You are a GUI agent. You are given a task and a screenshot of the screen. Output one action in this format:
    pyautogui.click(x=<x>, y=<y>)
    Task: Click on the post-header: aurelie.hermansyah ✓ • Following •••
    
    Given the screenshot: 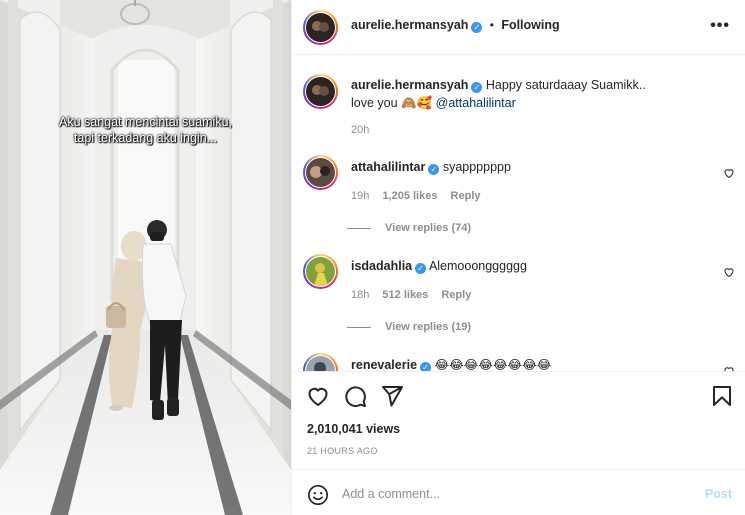 What is the action you would take?
    pyautogui.click(x=518, y=27)
    